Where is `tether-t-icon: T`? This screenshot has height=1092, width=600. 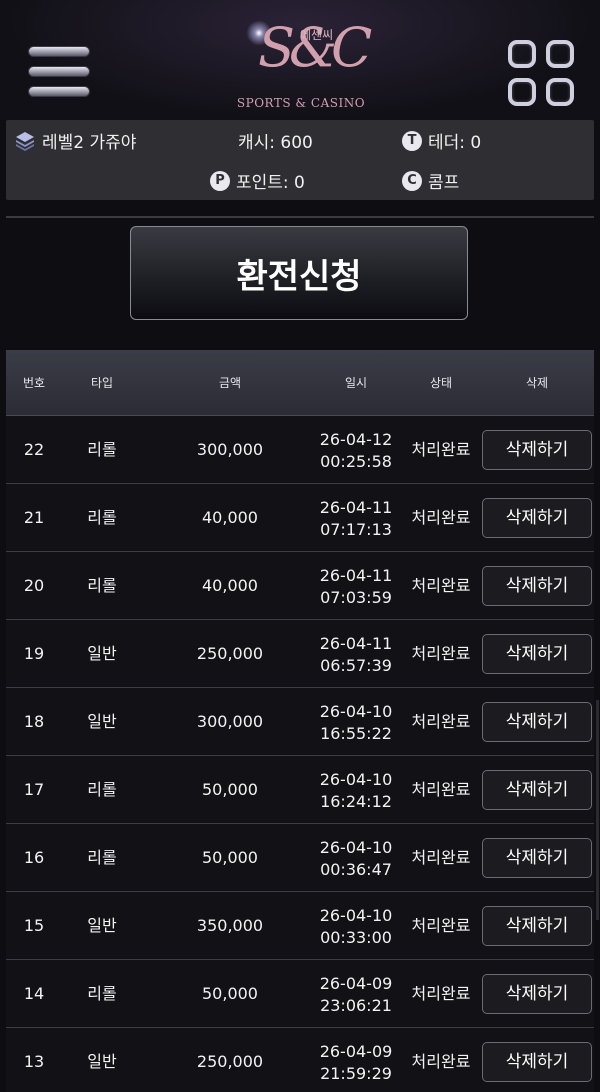
tether-t-icon: T is located at coordinates (412, 140).